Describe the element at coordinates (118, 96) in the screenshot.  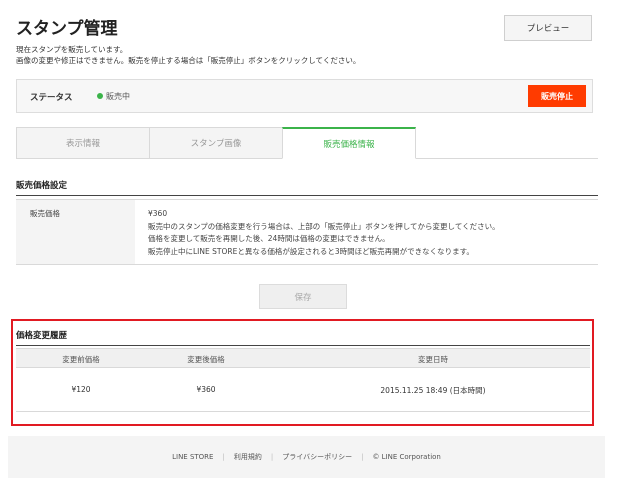
I see `status-value: 販売中` at that location.